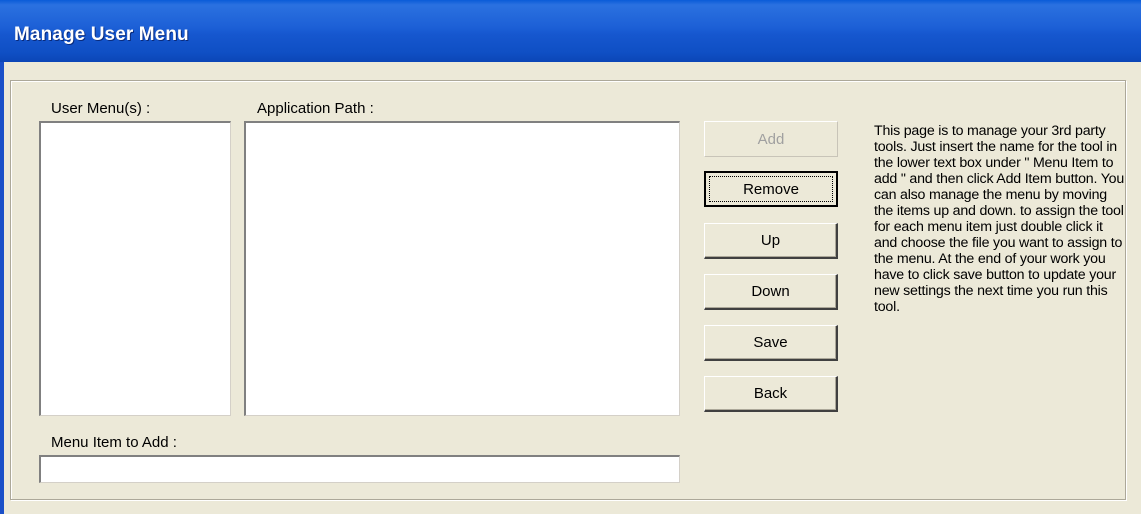 The image size is (1141, 514). What do you see at coordinates (570, 31) in the screenshot?
I see `title-bar: Manage User Menu` at bounding box center [570, 31].